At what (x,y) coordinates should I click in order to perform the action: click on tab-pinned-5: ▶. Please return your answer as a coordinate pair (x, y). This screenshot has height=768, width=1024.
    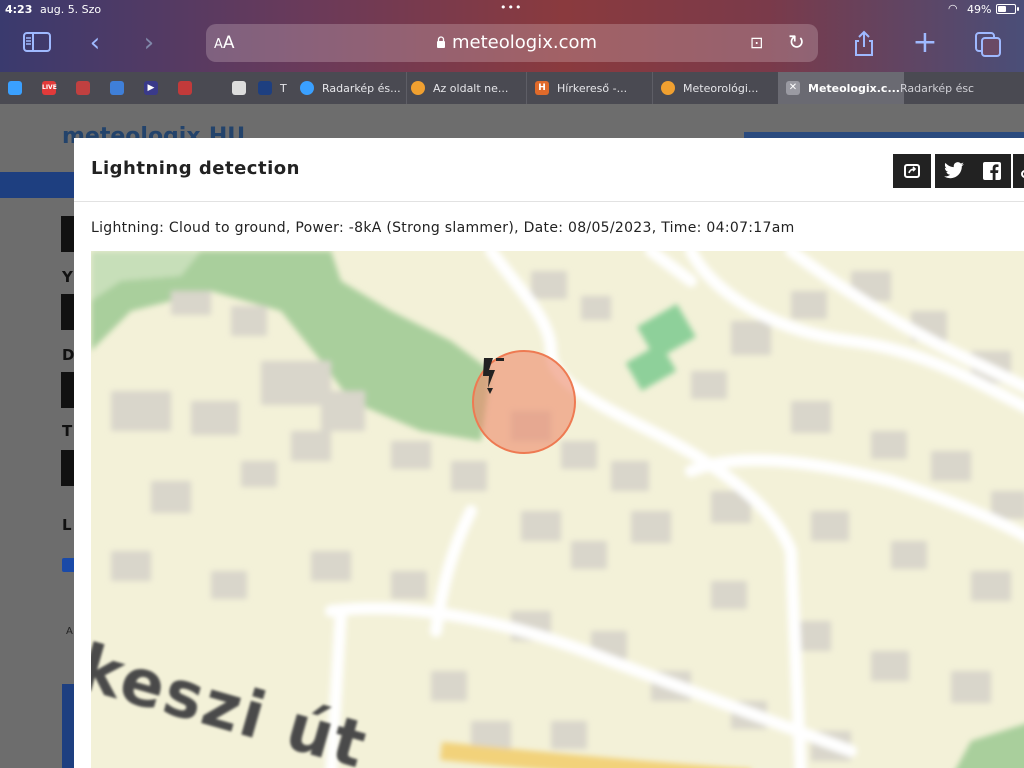
    Looking at the image, I should click on (156, 88).